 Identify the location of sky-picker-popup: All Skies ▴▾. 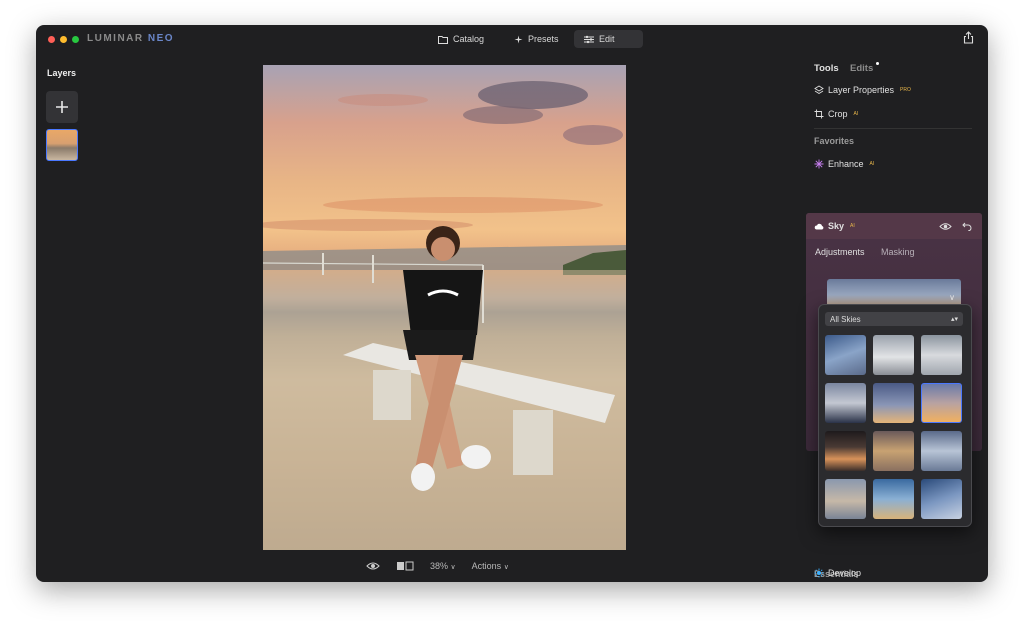
(895, 415).